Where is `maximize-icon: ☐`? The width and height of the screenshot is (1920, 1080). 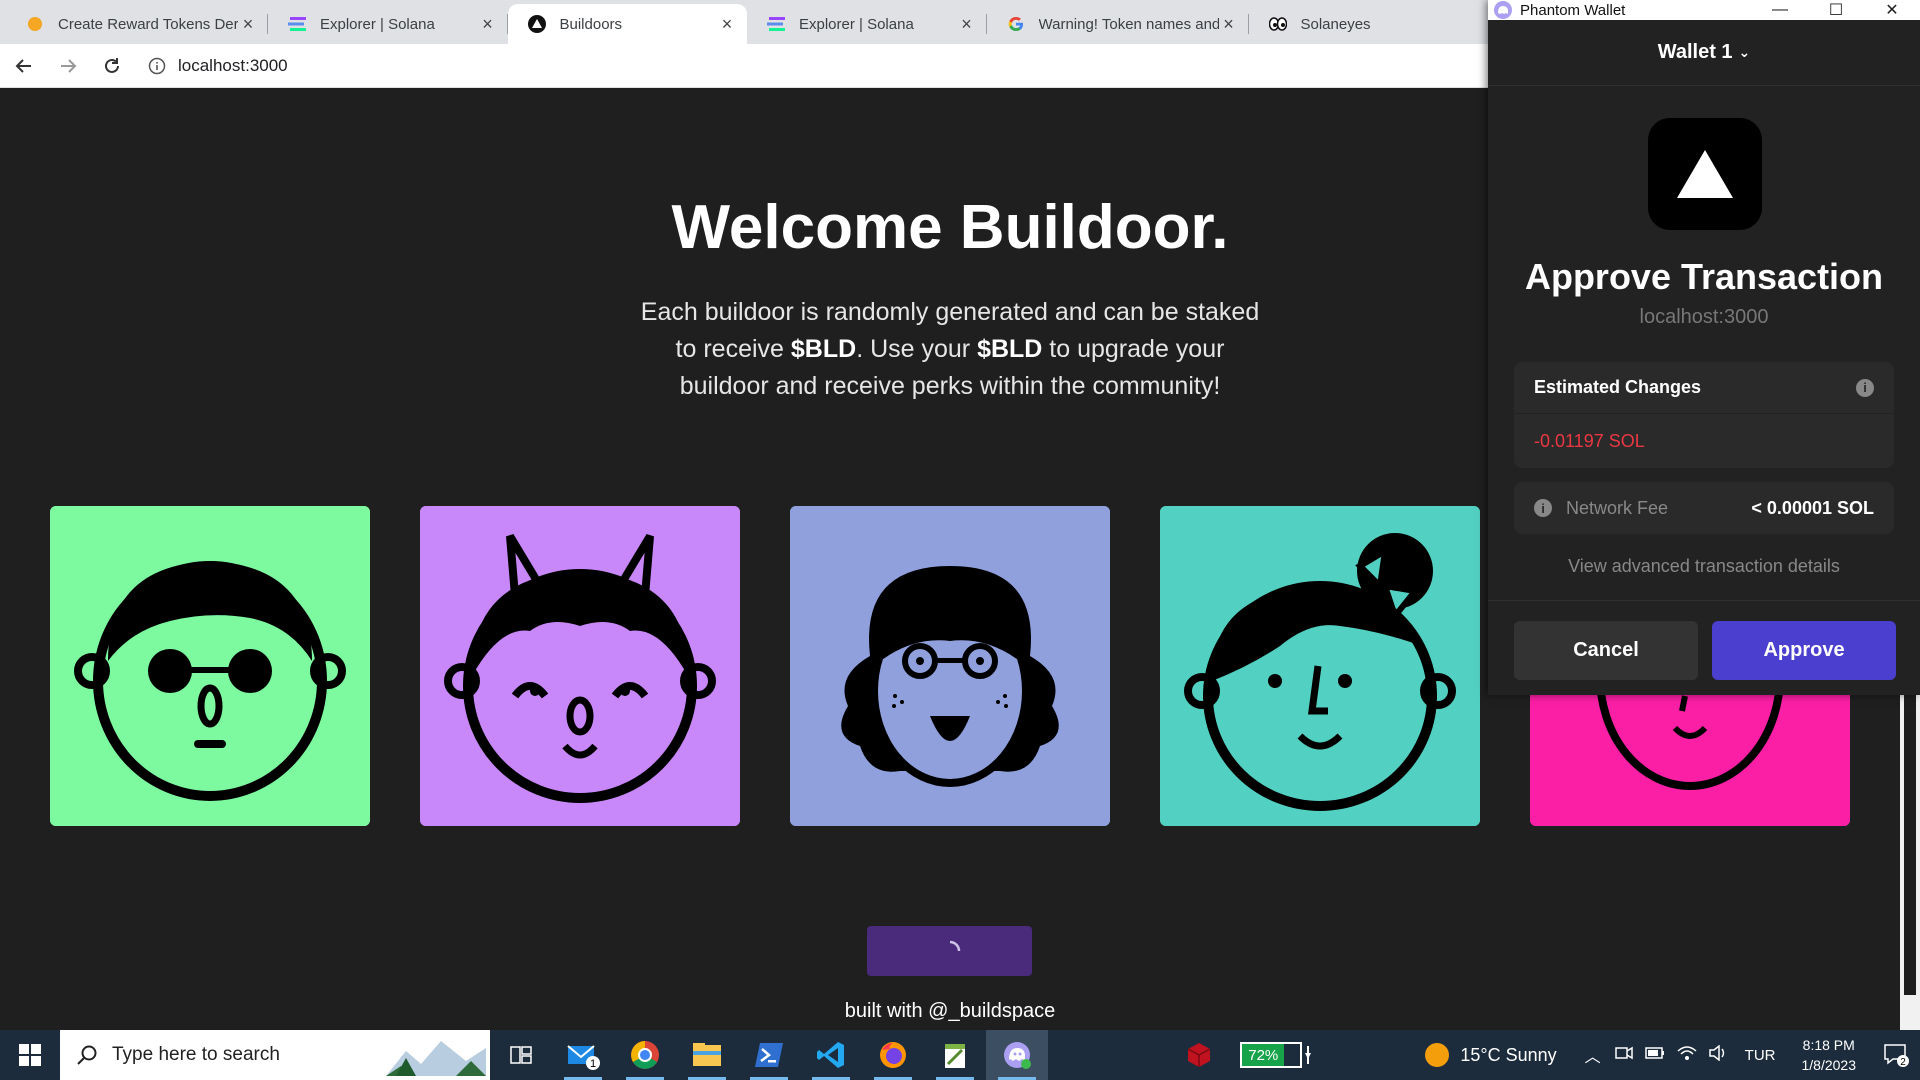
maximize-icon: ☐ is located at coordinates (1836, 10).